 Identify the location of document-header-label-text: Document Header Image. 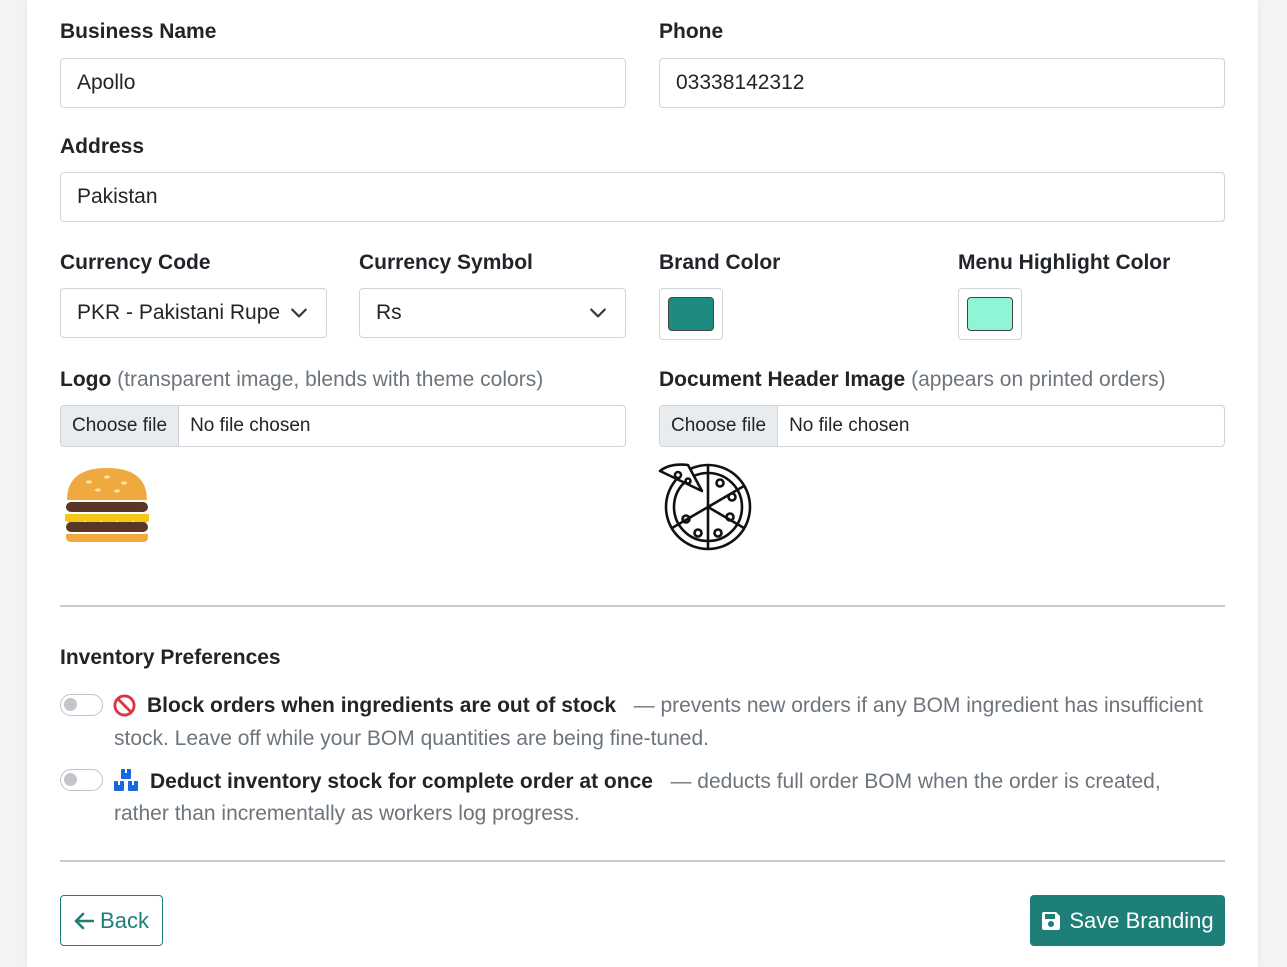
(782, 379).